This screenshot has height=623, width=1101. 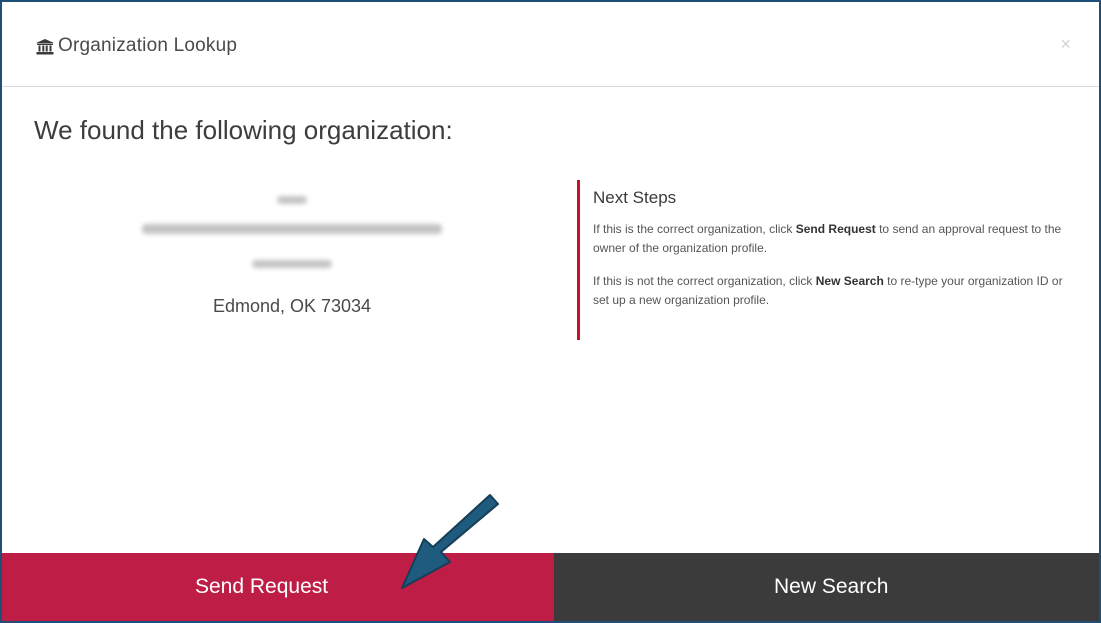 I want to click on instruction-bold: Send Request, so click(x=835, y=229).